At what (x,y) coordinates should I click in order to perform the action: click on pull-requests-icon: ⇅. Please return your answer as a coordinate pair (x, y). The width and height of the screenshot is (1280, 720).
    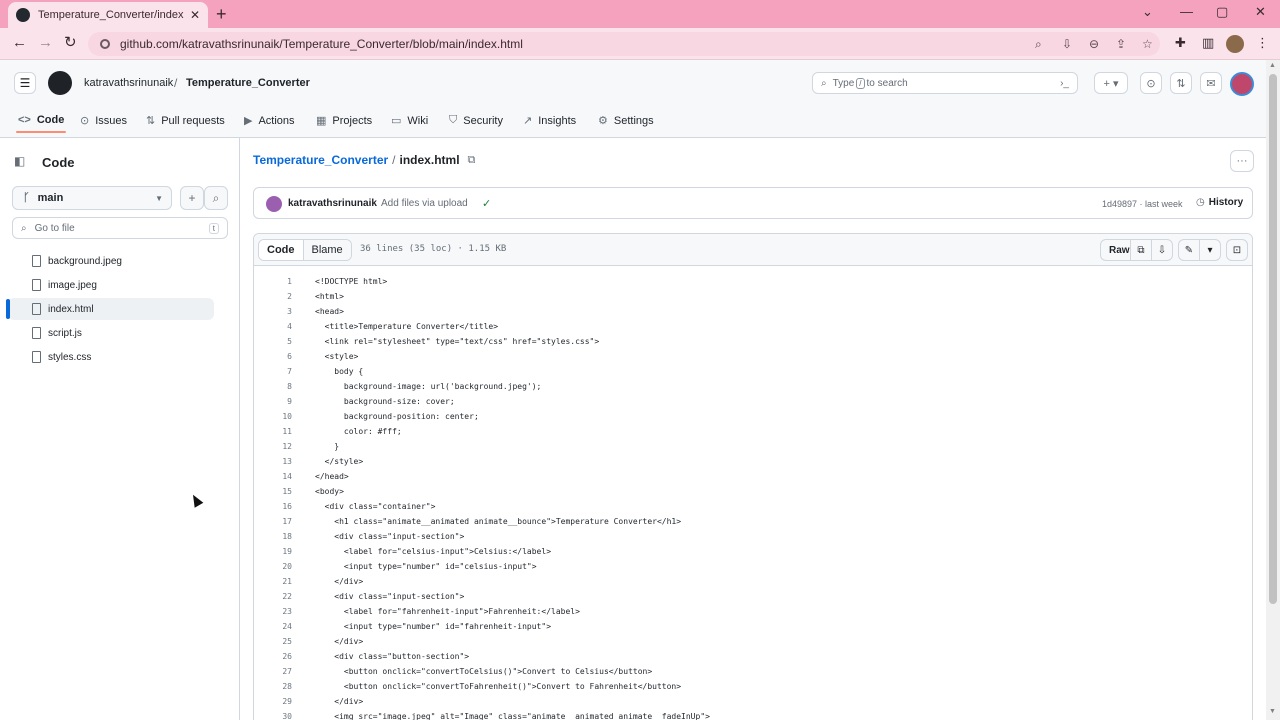
    Looking at the image, I should click on (1181, 83).